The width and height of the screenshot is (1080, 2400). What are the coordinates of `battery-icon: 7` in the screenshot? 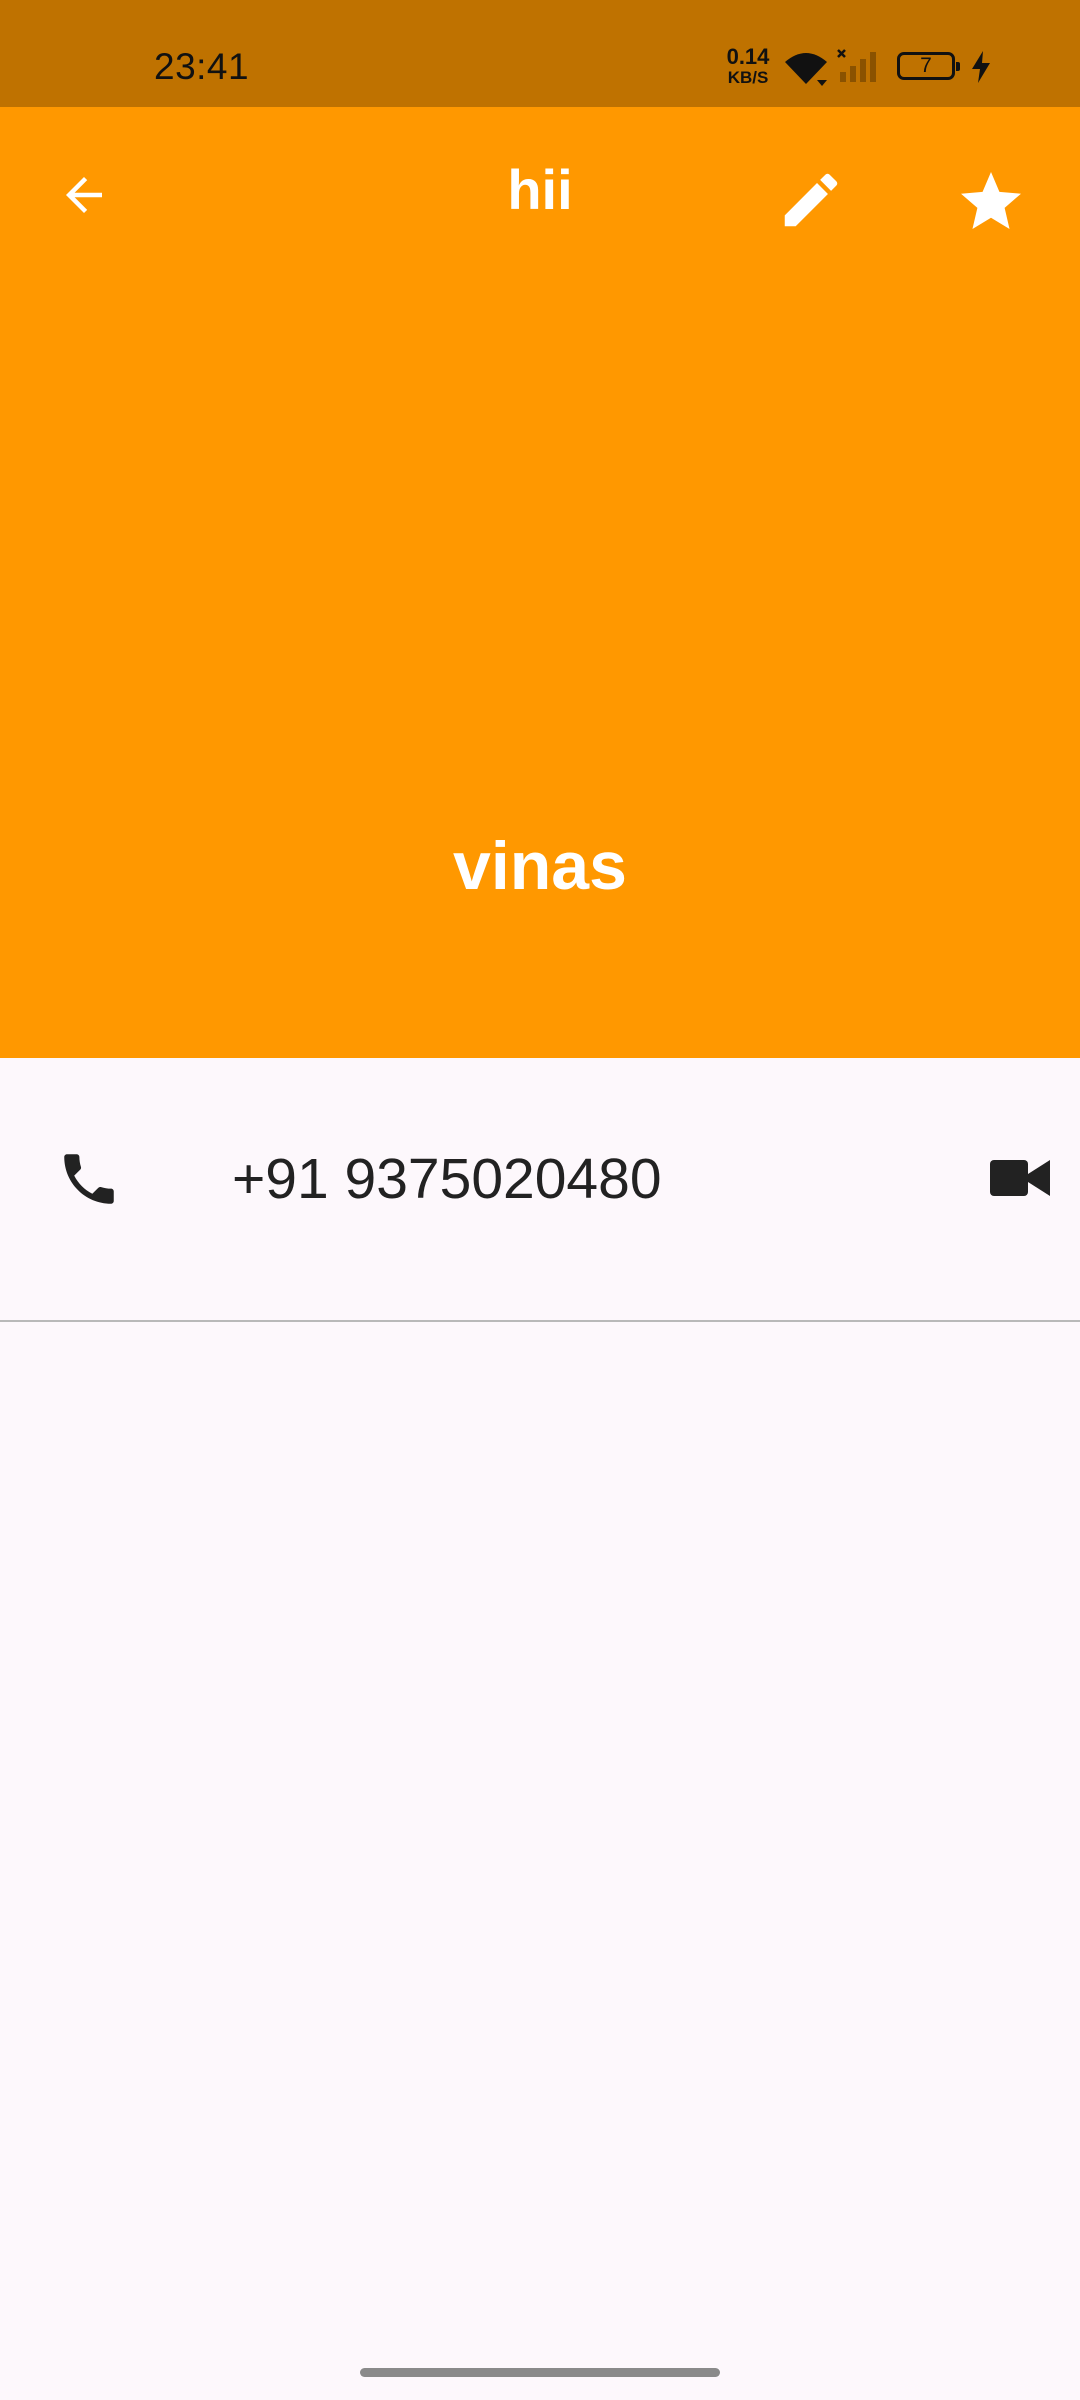 It's located at (928, 66).